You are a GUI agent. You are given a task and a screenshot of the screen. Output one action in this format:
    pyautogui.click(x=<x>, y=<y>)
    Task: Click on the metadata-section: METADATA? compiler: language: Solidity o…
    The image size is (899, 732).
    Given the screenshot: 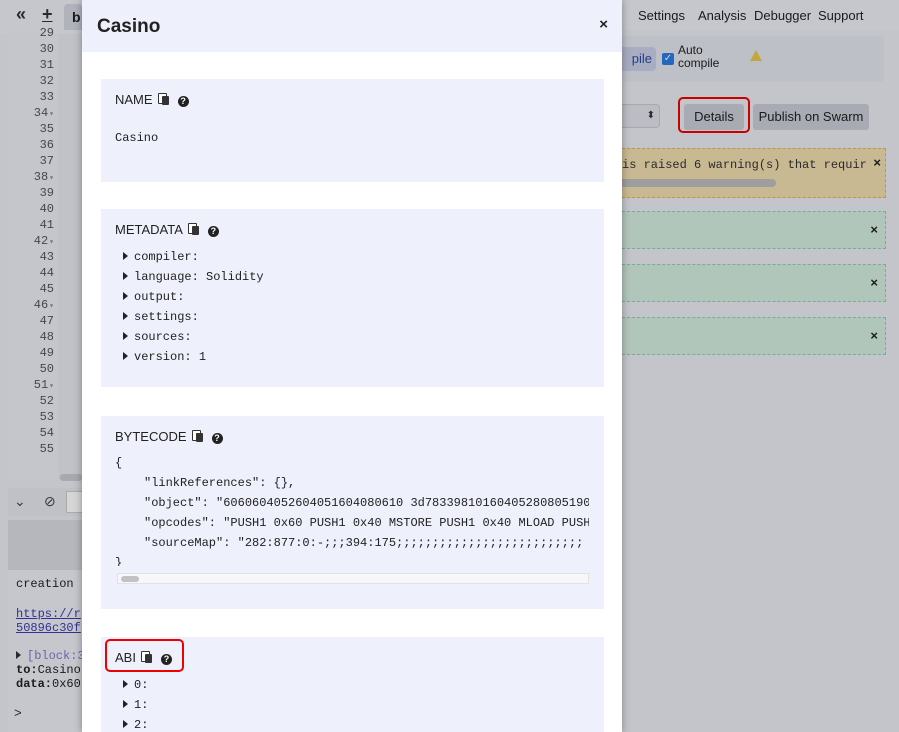 What is the action you would take?
    pyautogui.click(x=352, y=298)
    